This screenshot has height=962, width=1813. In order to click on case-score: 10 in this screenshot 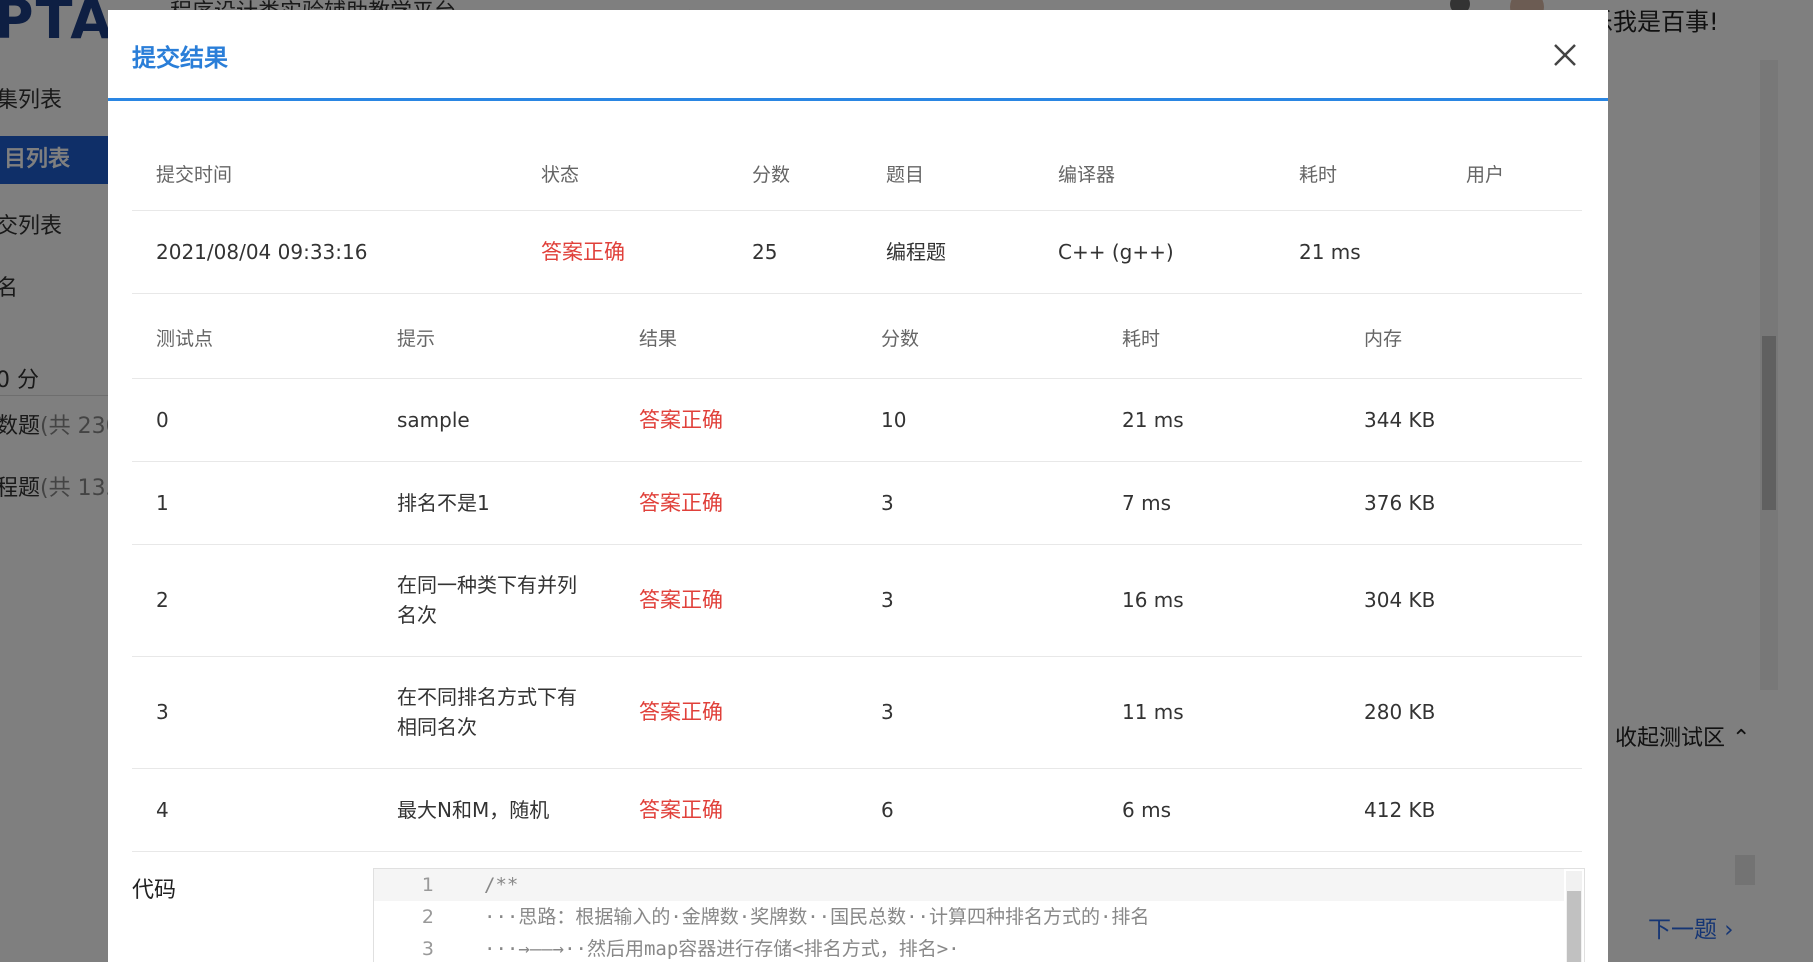, I will do `click(894, 420)`.